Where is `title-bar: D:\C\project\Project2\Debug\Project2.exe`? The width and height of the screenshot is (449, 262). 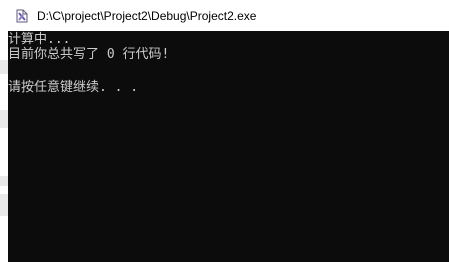
title-bar: D:\C\project\Project2\Debug\Project2.exe is located at coordinates (224, 15).